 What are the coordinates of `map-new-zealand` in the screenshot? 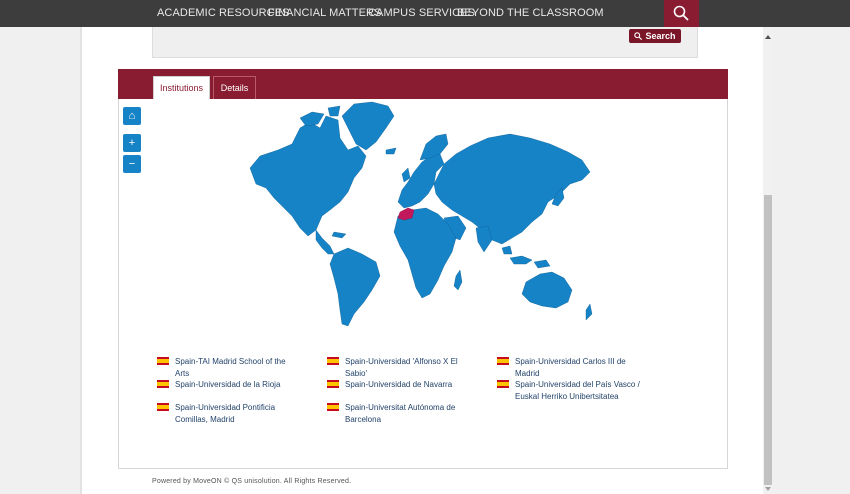 It's located at (589, 312).